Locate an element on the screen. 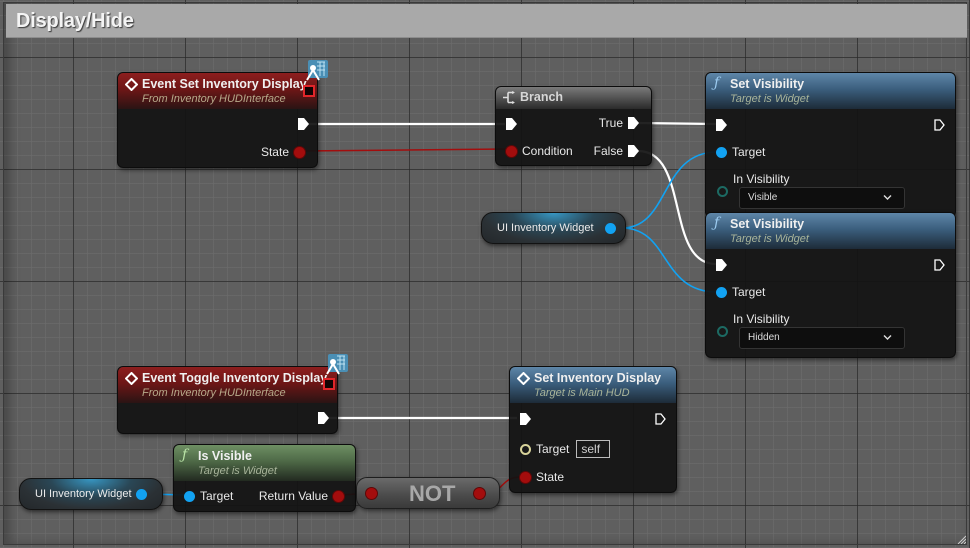  branch-node: Branch True Condition False is located at coordinates (573, 126).